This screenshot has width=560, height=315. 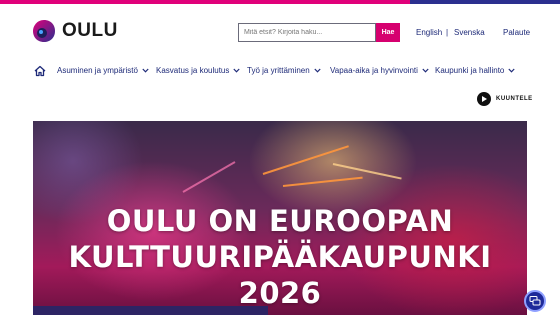 I want to click on chat-help-button, so click(x=535, y=301).